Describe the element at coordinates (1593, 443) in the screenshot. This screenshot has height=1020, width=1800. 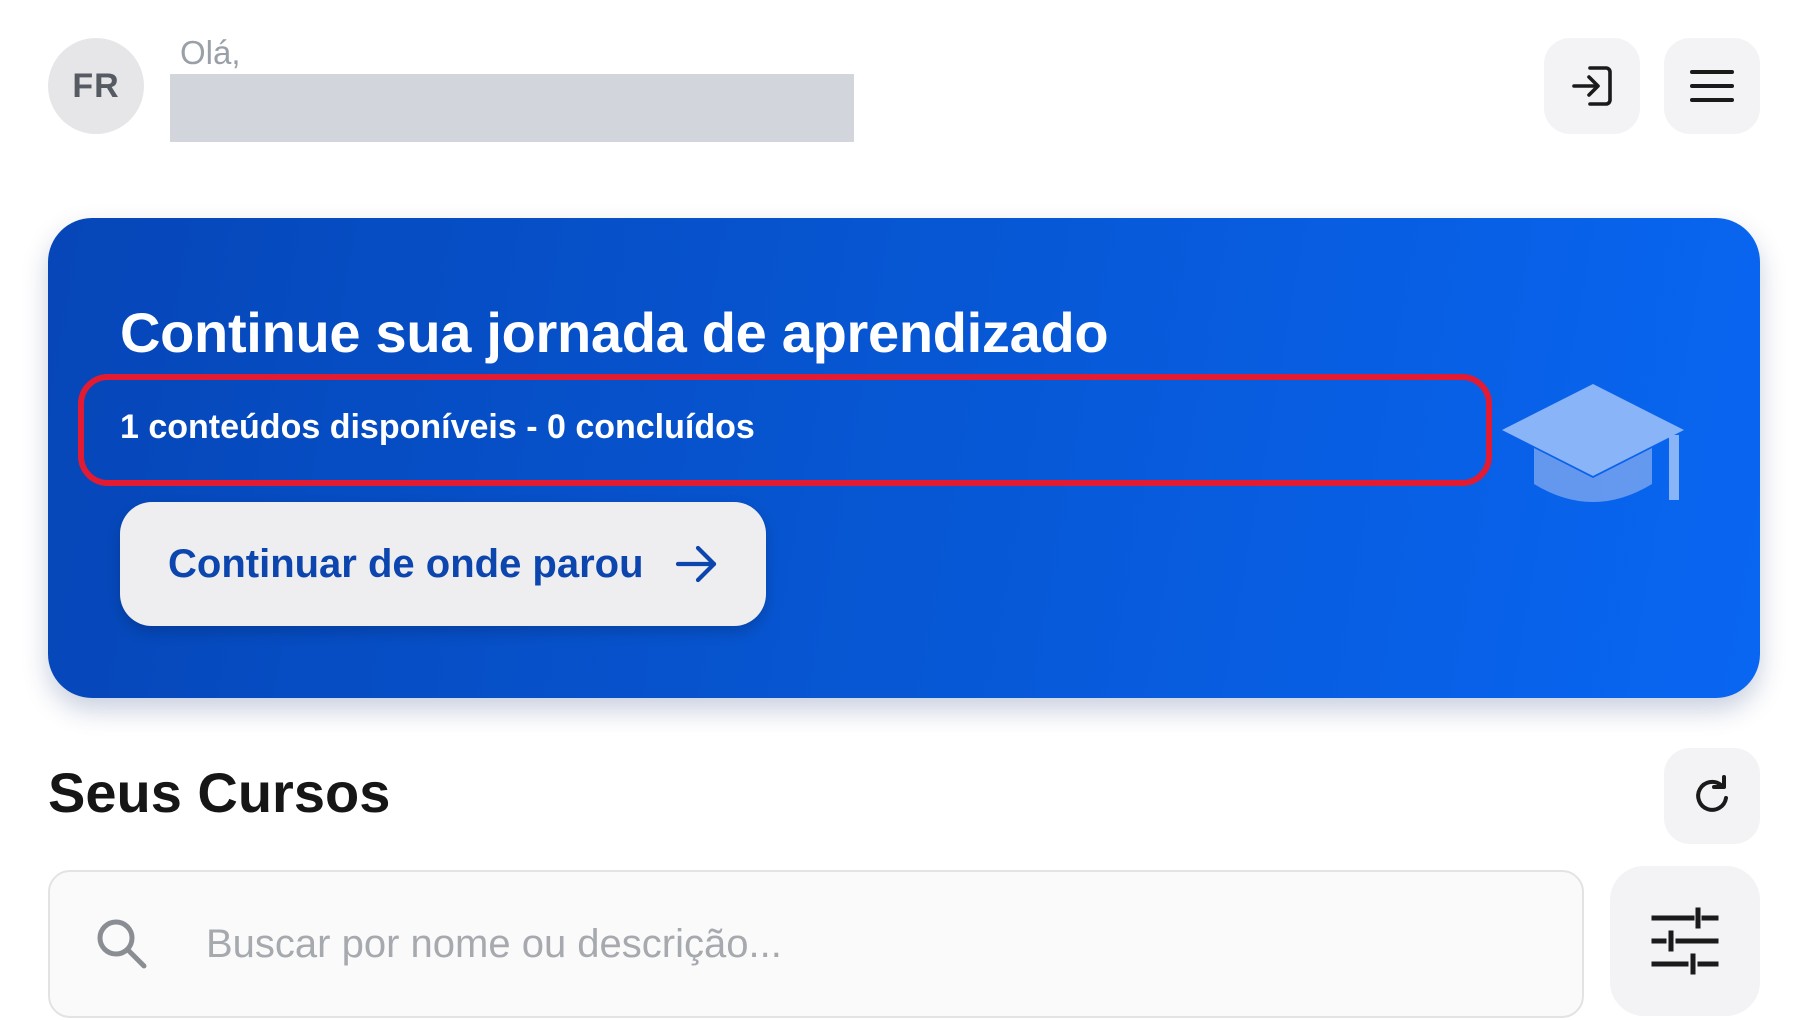
I see `graduation-cap-icon` at that location.